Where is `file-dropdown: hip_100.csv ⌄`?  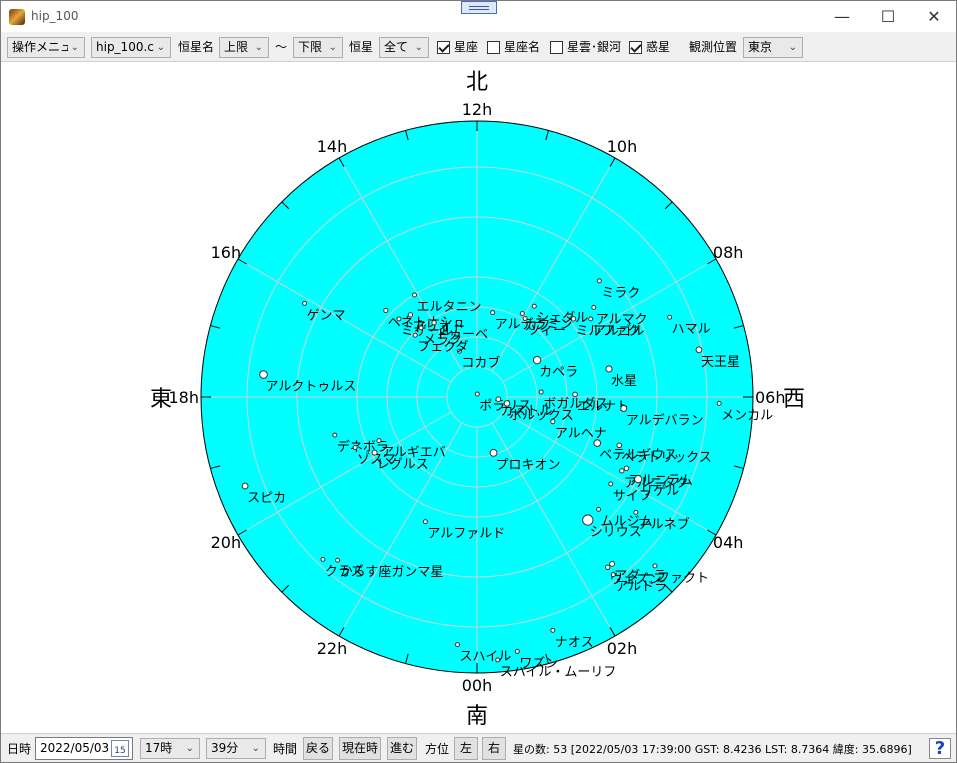 file-dropdown: hip_100.csv ⌄ is located at coordinates (131, 47).